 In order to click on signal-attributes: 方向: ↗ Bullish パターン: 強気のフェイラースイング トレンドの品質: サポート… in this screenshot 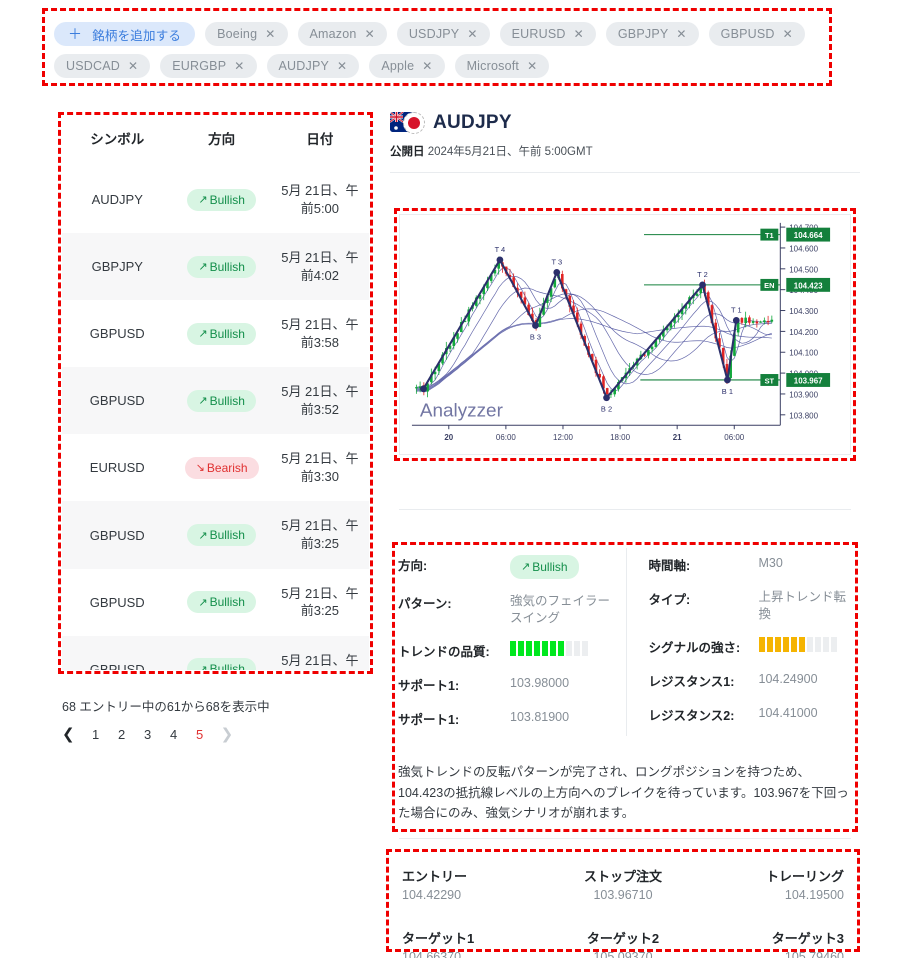, I will do `click(626, 642)`.